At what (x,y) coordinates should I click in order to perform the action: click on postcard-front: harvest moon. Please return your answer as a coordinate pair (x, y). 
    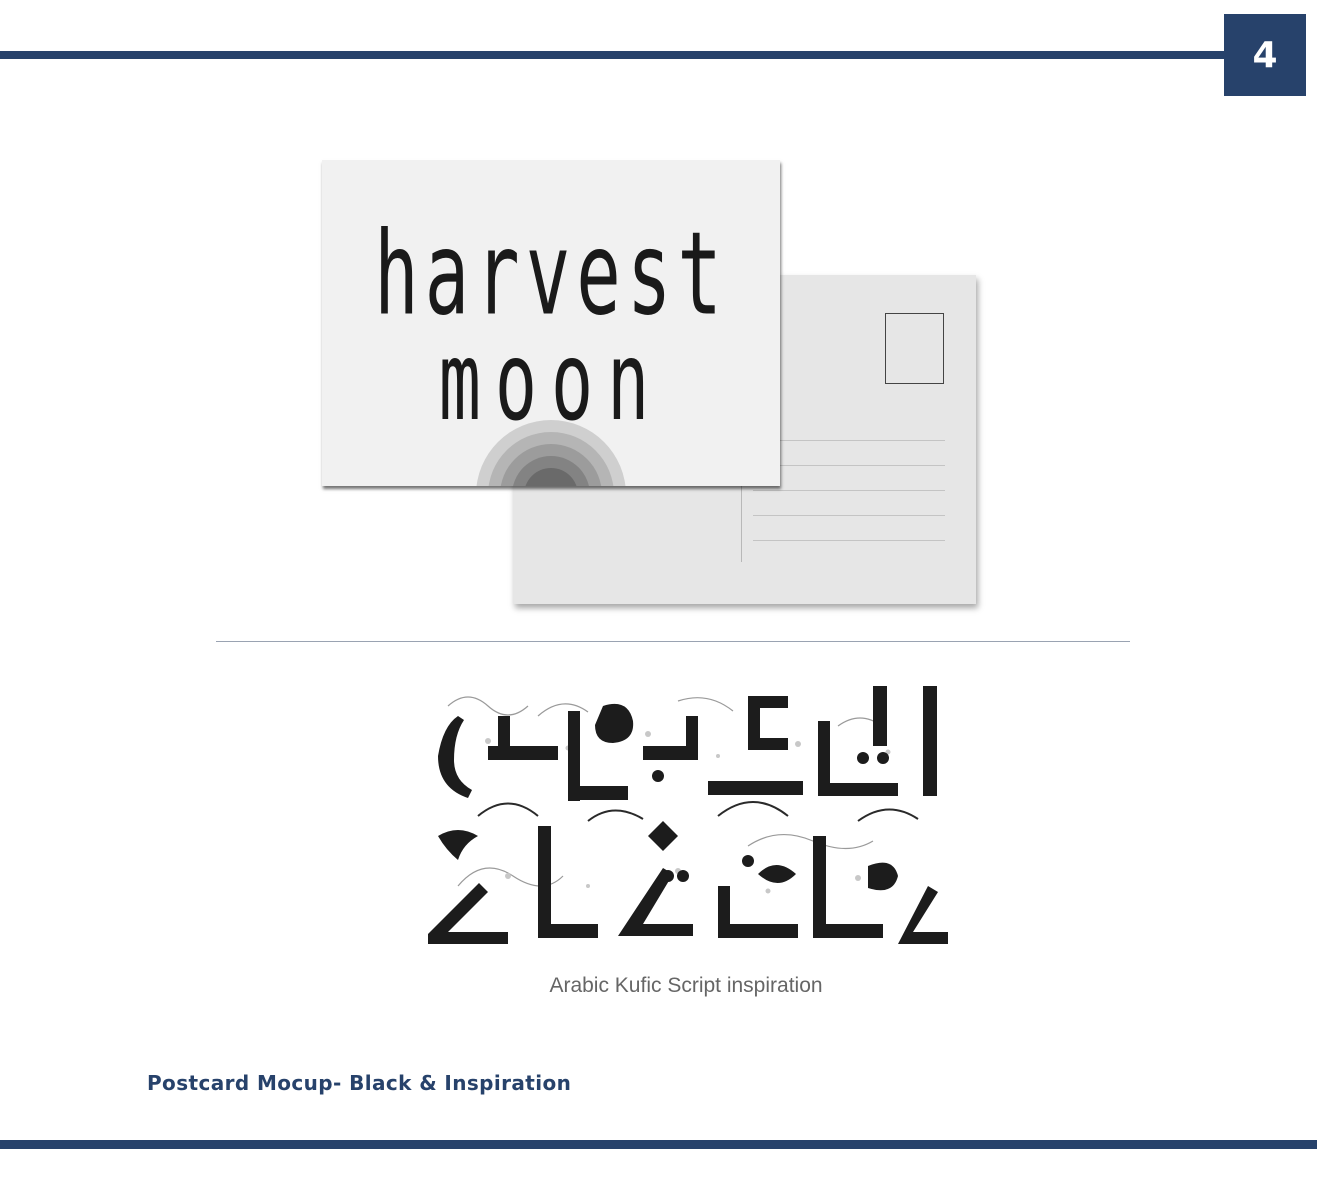
    Looking at the image, I should click on (551, 323).